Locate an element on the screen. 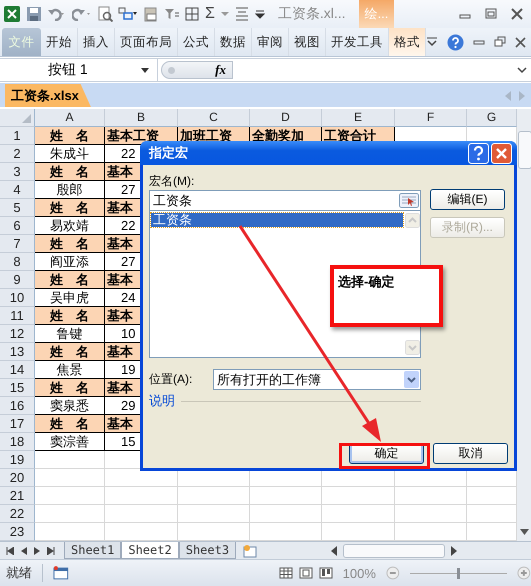  row-number: 12 is located at coordinates (17, 334).